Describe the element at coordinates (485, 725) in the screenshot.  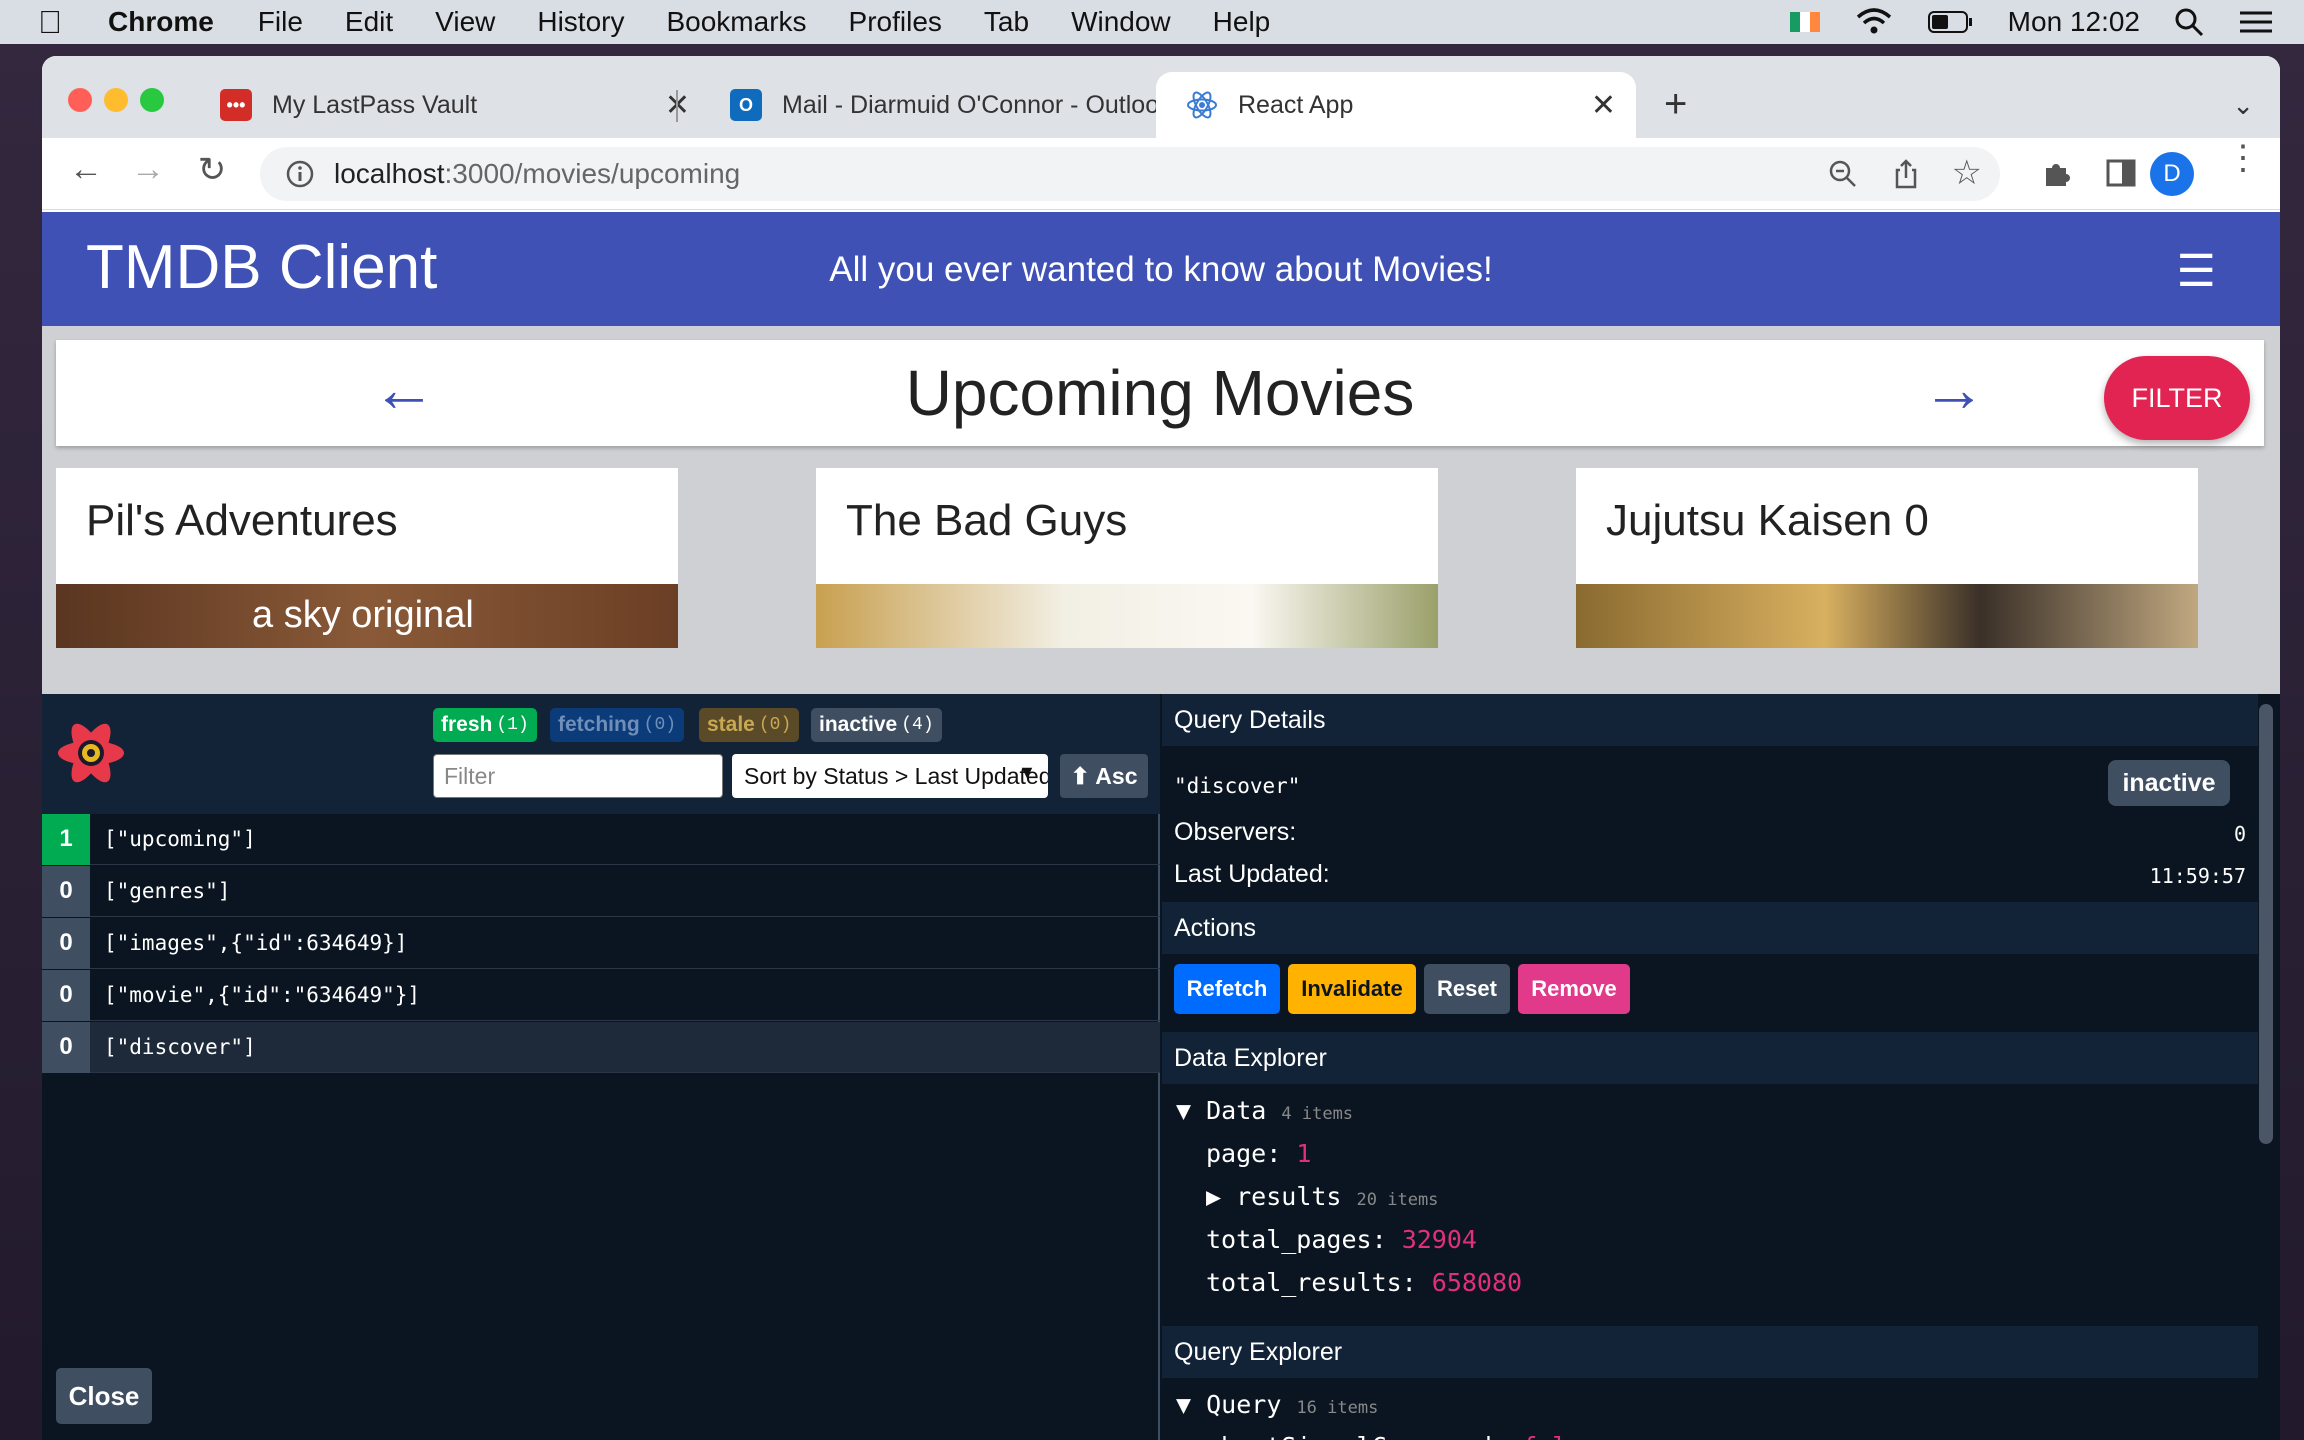
I see `status-badge-fresh: fresh (1)` at that location.